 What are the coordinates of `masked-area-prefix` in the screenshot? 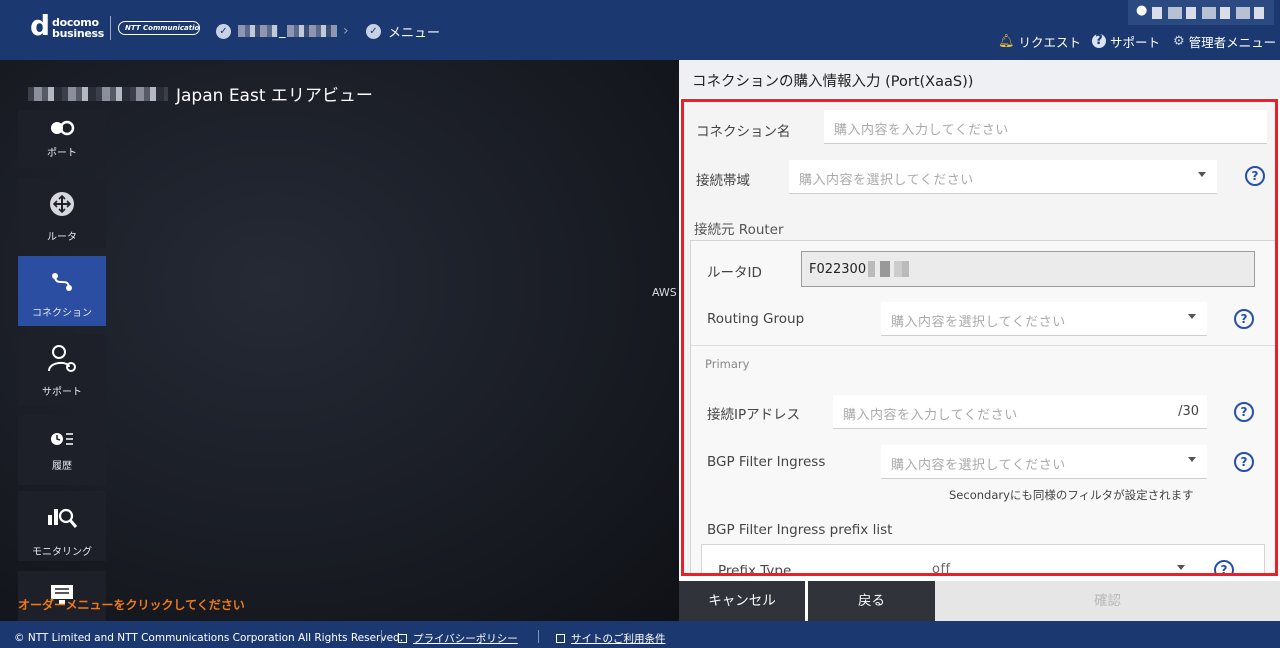 It's located at (98, 93).